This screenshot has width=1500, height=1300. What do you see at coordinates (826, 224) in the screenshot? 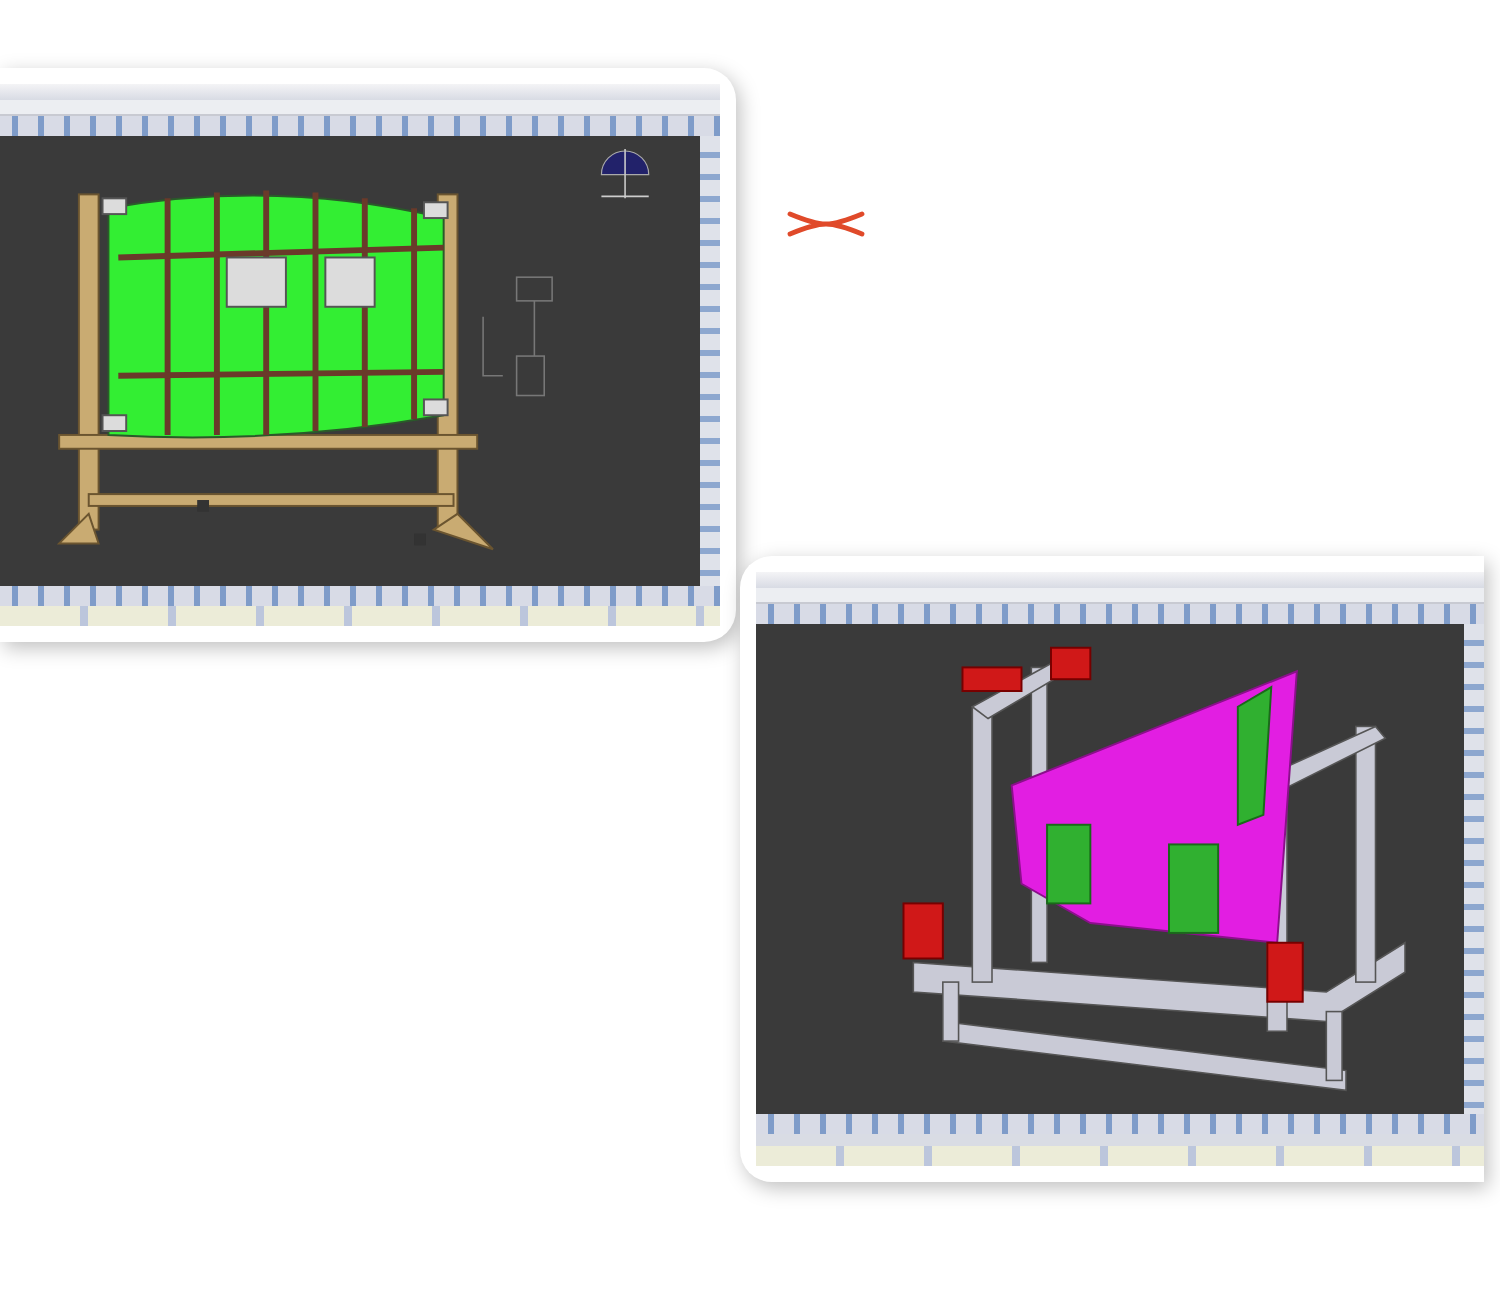
I see `scissors-icon` at bounding box center [826, 224].